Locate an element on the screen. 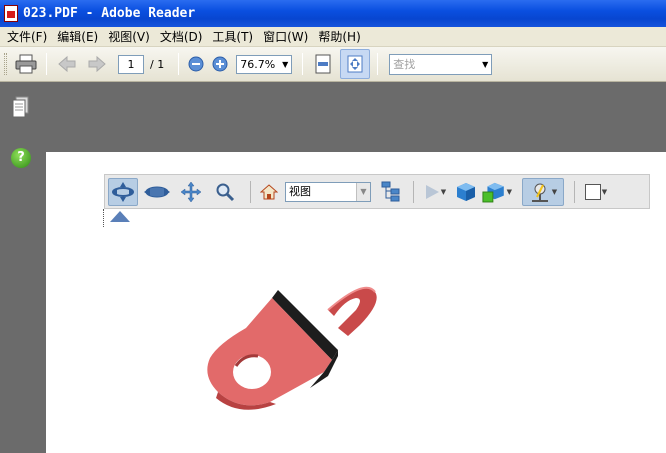  main-toolbar: 1 / 1 76.7% ▼ 查找 ▼ is located at coordinates (333, 64).